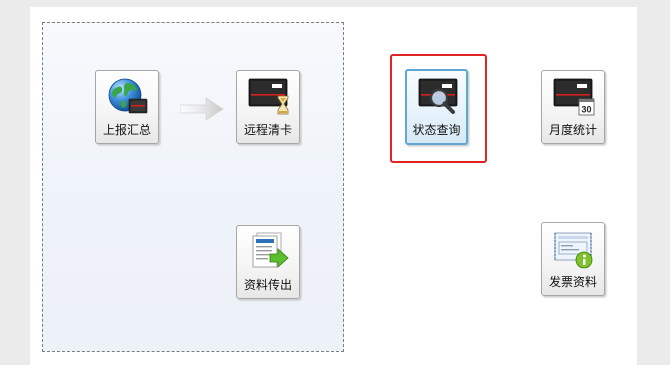  What do you see at coordinates (574, 249) in the screenshot?
I see `invoice-info-icon` at bounding box center [574, 249].